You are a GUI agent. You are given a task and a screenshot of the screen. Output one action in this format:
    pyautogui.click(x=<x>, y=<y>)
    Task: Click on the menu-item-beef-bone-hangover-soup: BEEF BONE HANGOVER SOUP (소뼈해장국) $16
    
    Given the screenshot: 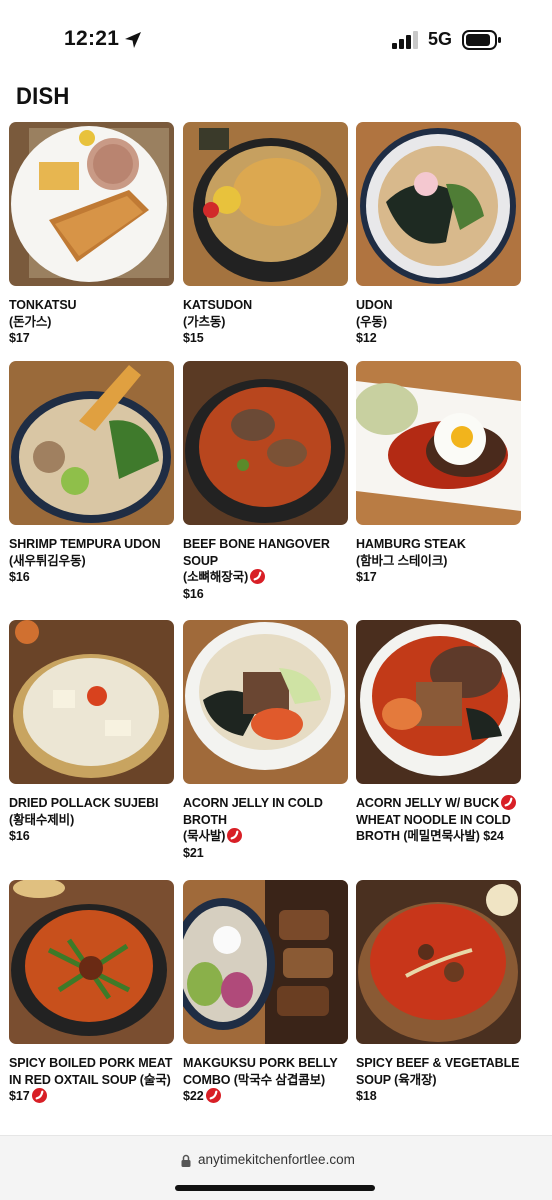 What is the action you would take?
    pyautogui.click(x=265, y=481)
    